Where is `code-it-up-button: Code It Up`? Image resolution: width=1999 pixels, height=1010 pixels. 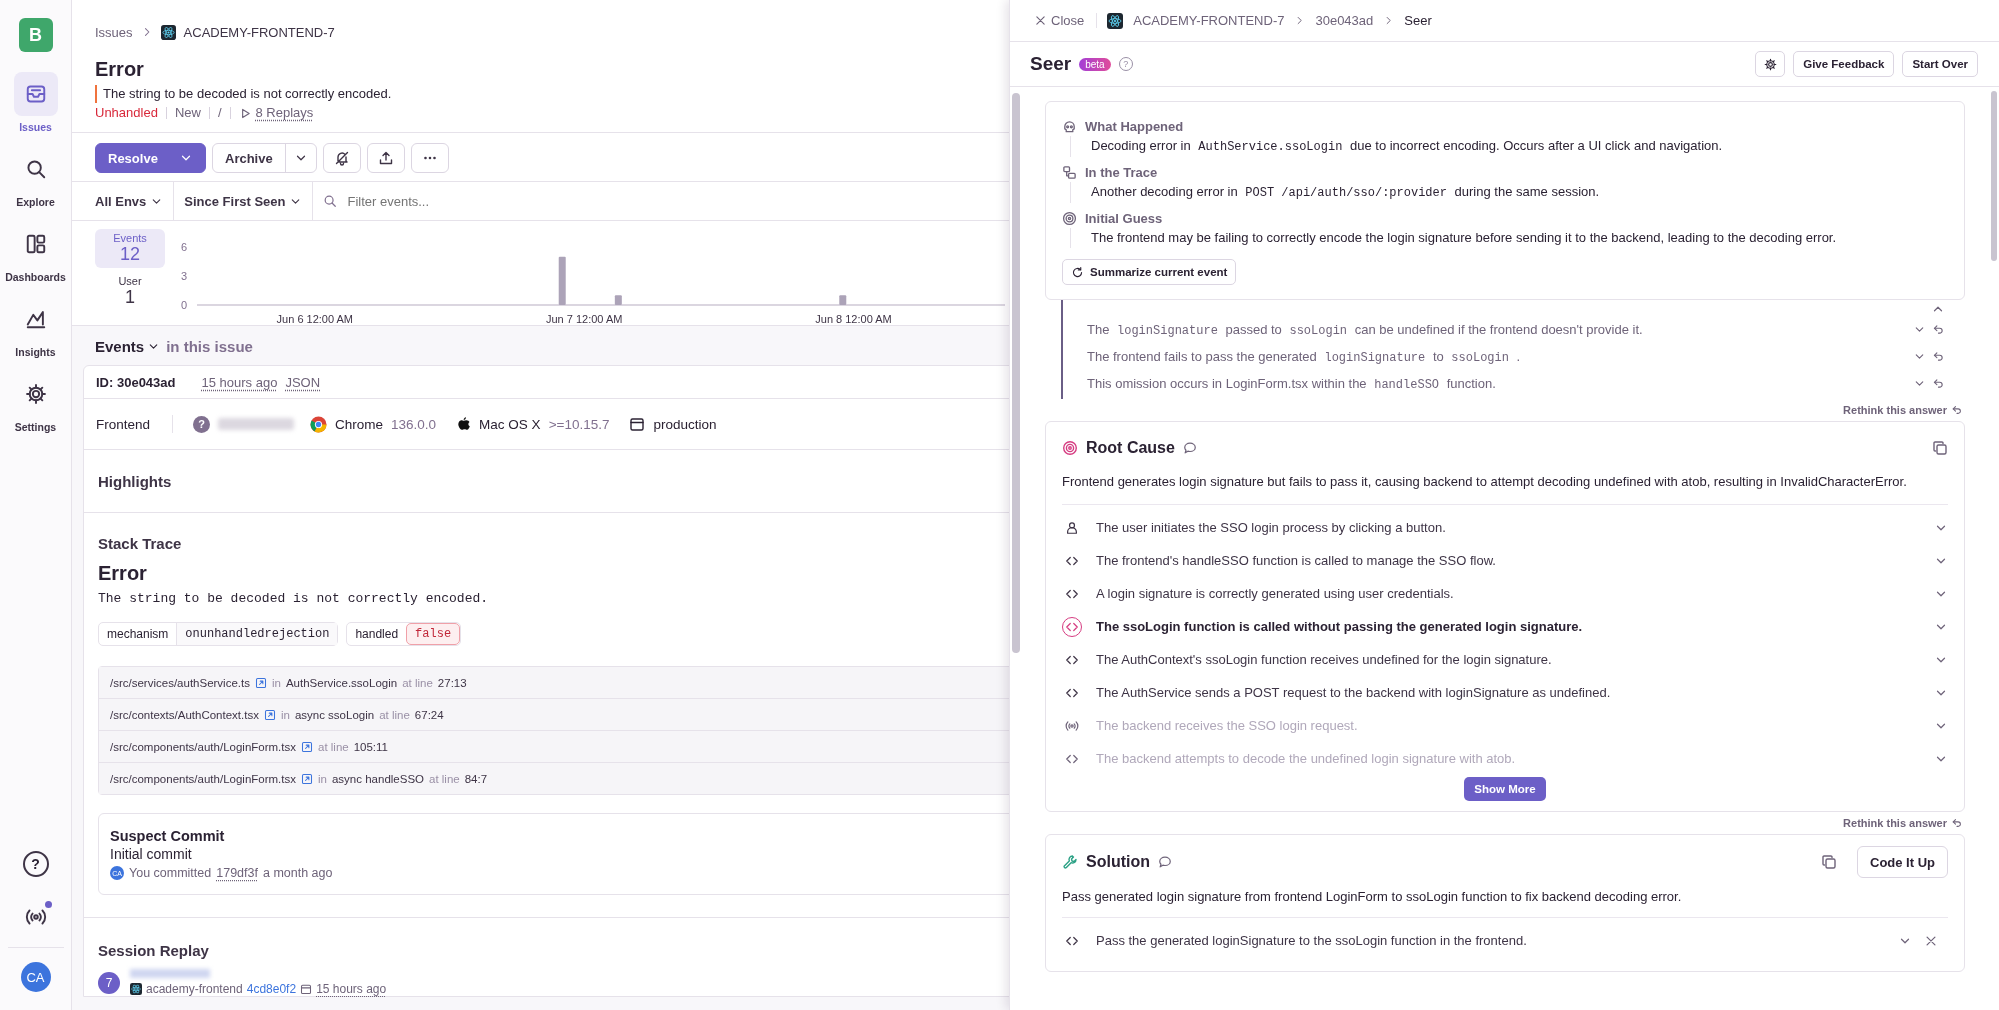
code-it-up-button: Code It Up is located at coordinates (1902, 862).